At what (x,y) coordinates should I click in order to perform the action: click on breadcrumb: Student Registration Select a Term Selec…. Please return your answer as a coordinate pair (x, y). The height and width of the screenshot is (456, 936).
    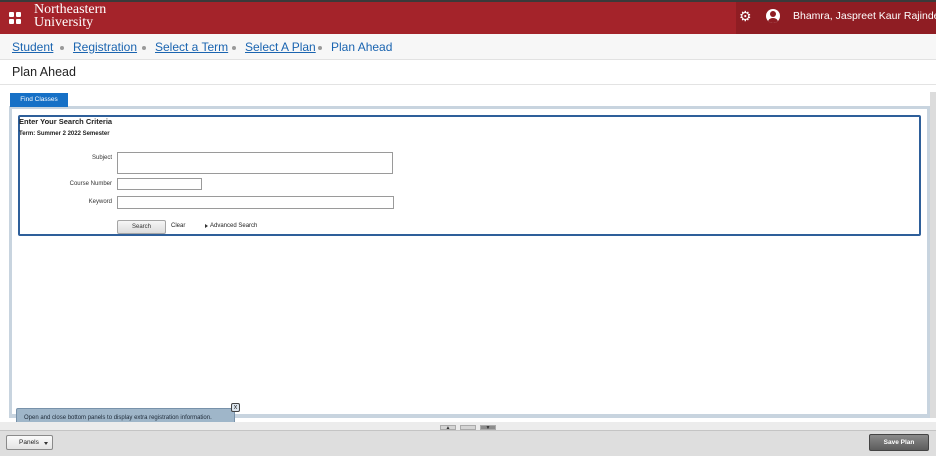
    Looking at the image, I should click on (468, 47).